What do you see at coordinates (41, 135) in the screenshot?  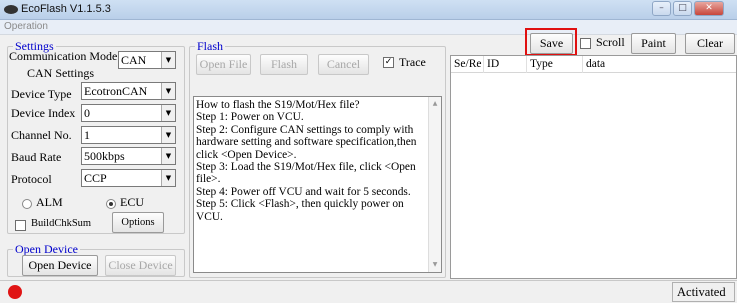 I see `channel-label: Channel No.` at bounding box center [41, 135].